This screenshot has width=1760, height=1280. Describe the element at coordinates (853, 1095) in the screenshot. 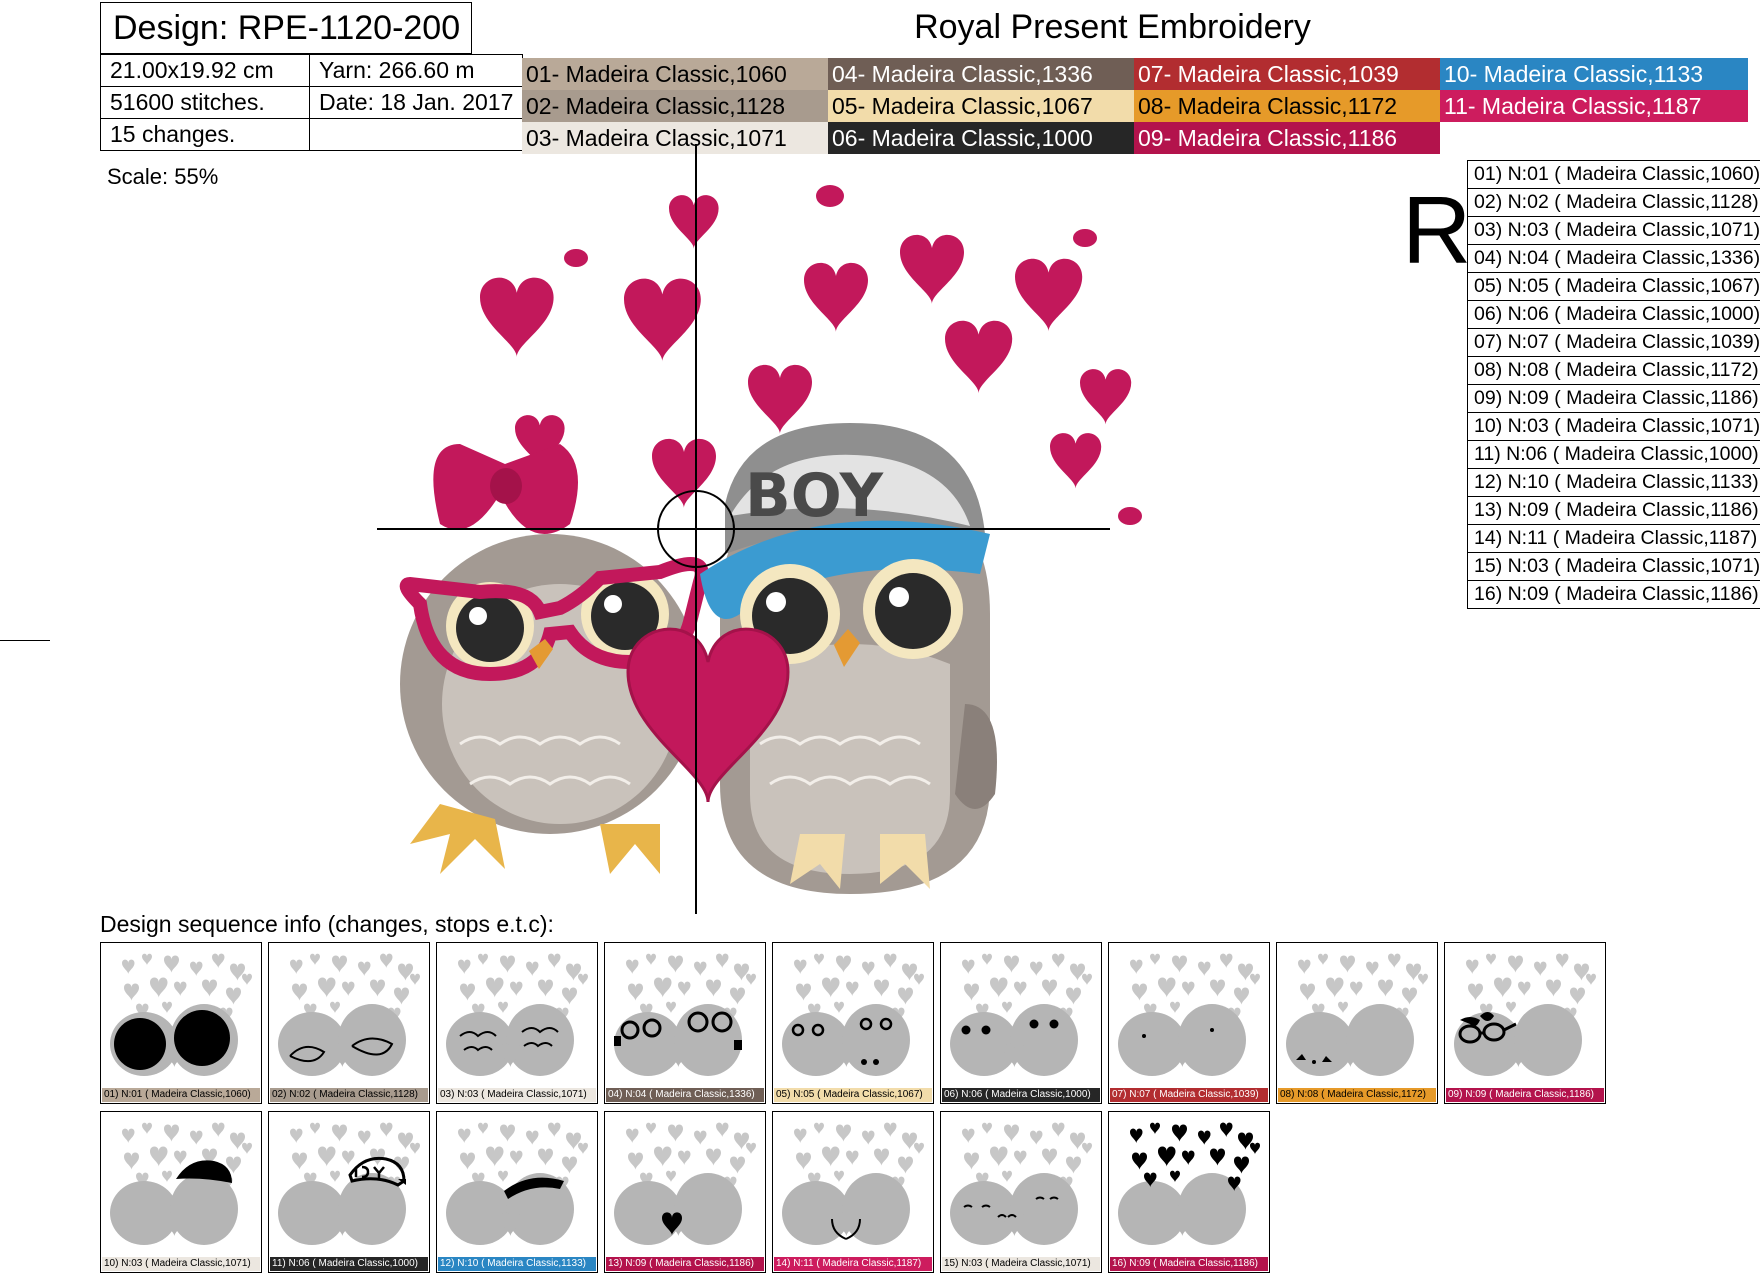

I see `thumbnail-caption: 05) N:05 ( Madeira Classic,1067)` at that location.